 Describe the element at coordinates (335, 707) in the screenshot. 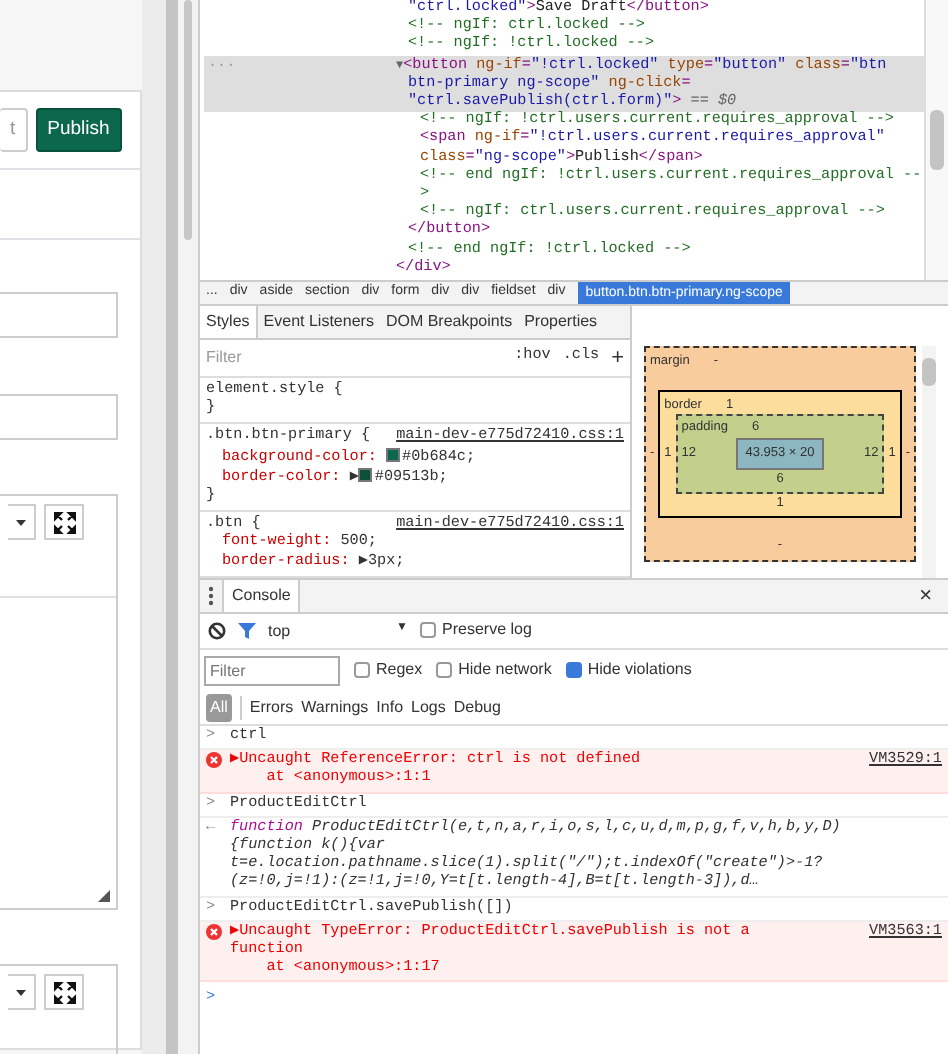

I see `level-filter: Warnings` at that location.